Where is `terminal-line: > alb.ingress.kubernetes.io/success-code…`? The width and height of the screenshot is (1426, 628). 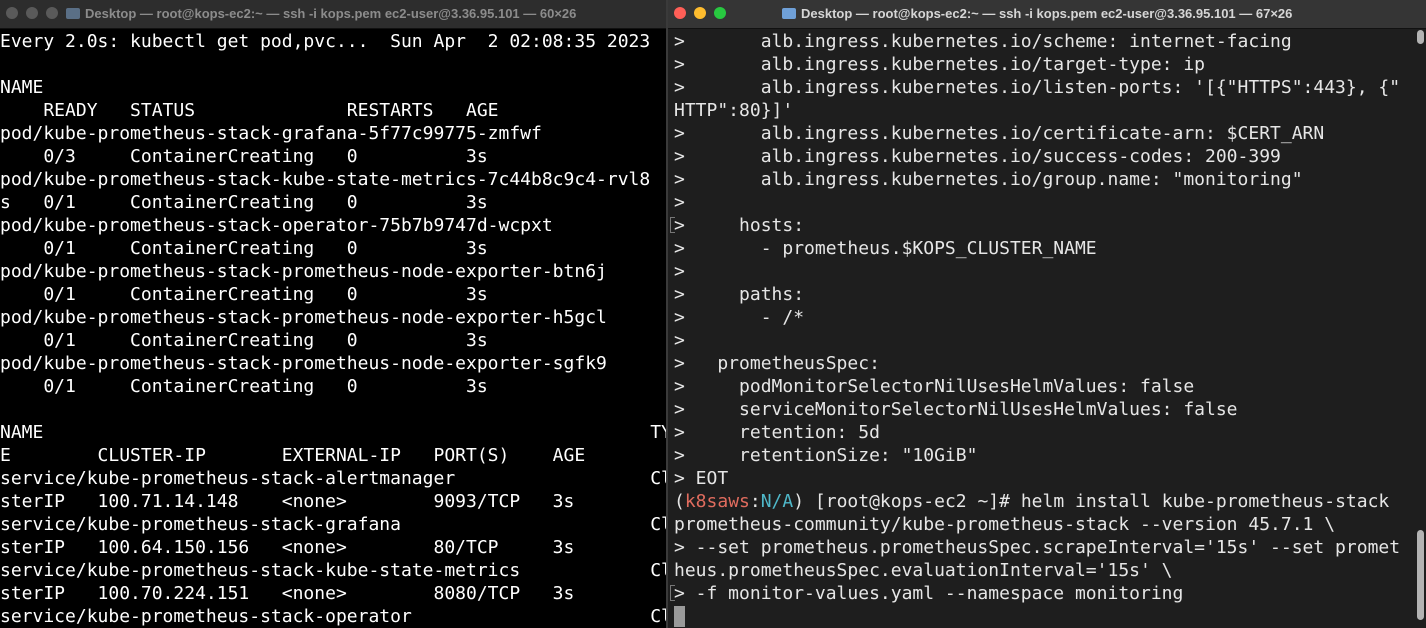
terminal-line: > alb.ingress.kubernetes.io/success-code… is located at coordinates (977, 156).